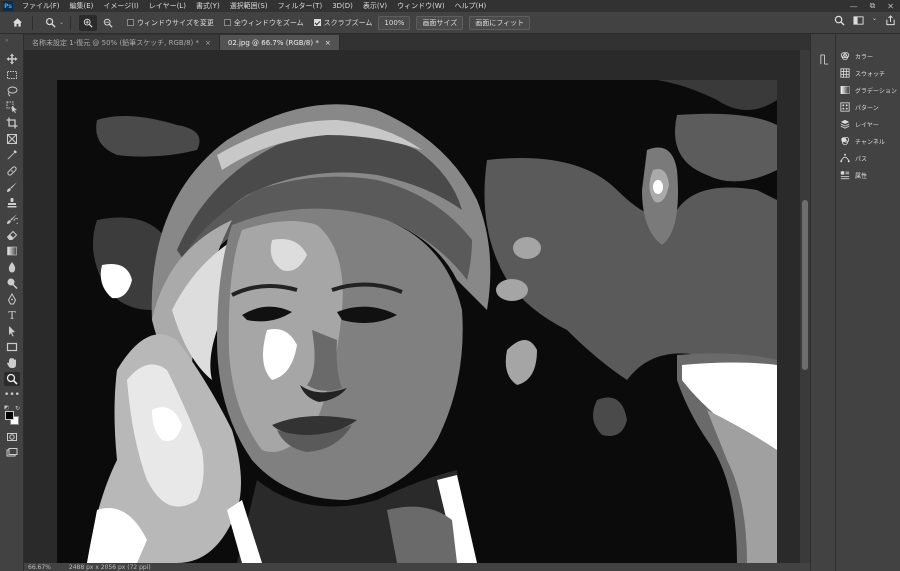 This screenshot has width=900, height=571. What do you see at coordinates (7, 40) in the screenshot?
I see `collapse-toolbar-icon: »` at bounding box center [7, 40].